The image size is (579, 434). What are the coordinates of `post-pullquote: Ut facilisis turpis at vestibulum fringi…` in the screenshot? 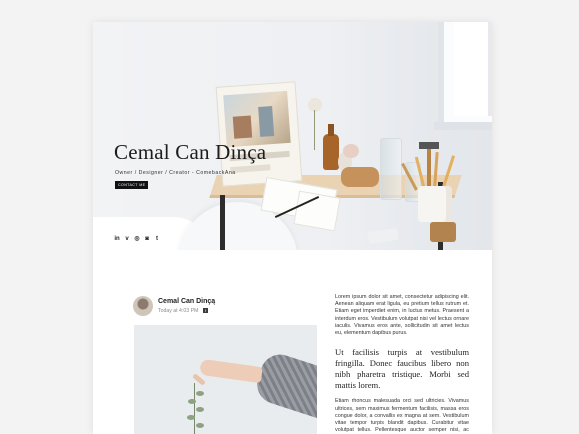 It's located at (402, 368).